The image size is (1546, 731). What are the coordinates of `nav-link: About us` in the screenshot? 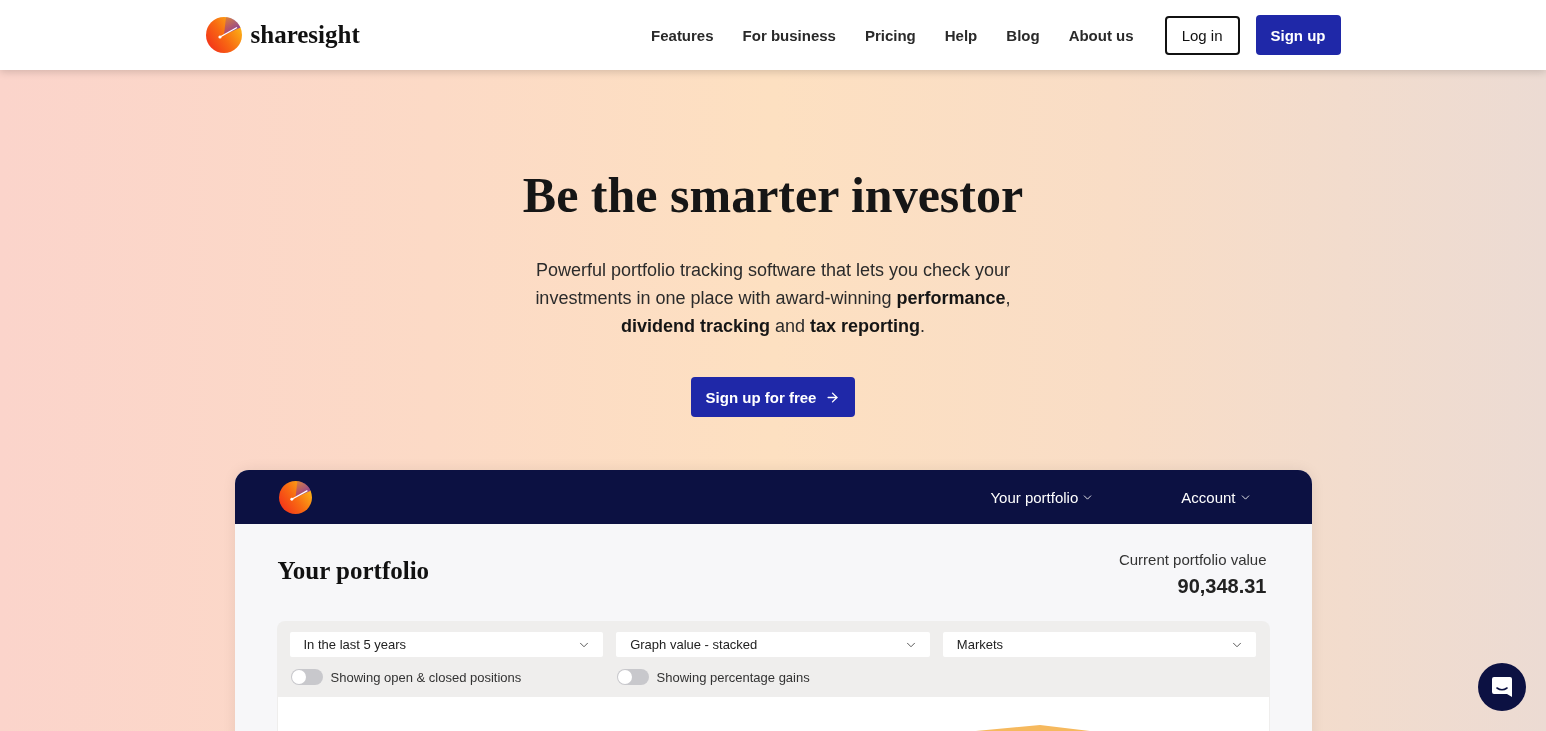 It's located at (1101, 35).